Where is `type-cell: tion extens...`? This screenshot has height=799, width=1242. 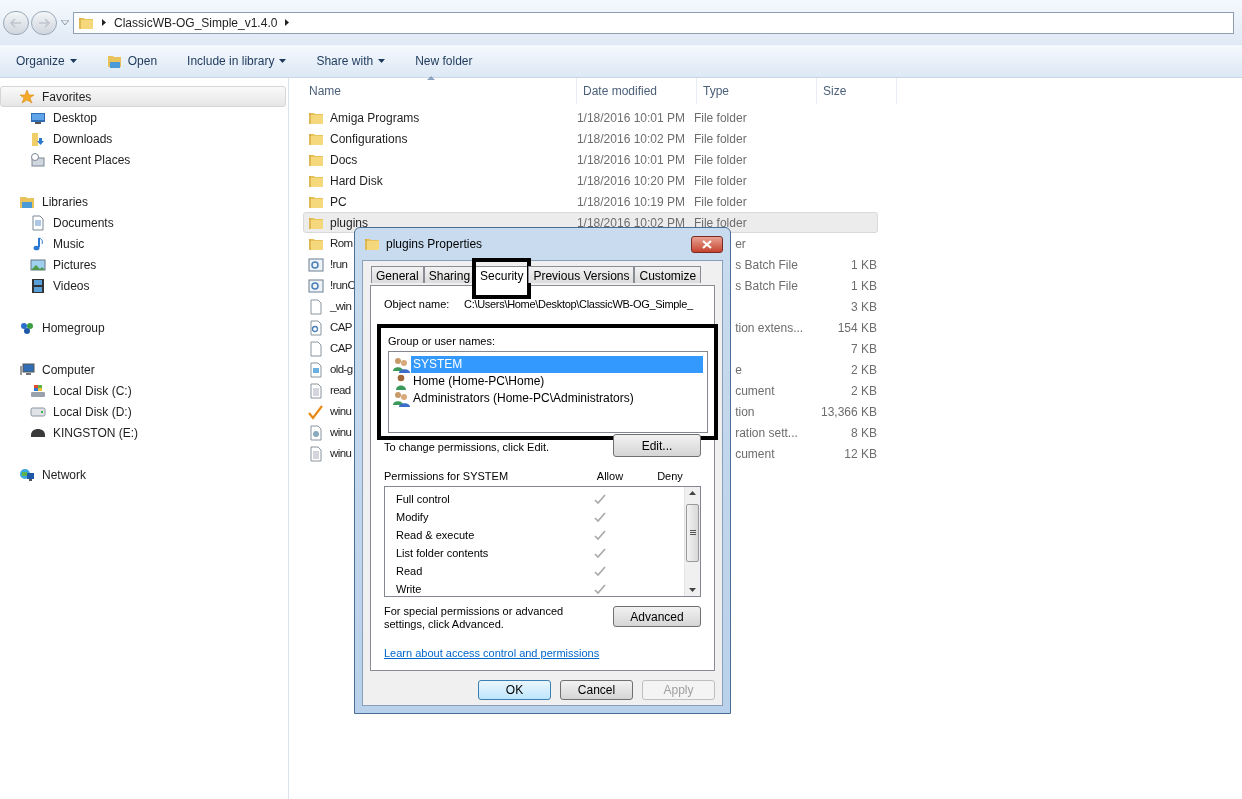
type-cell: tion extens... is located at coordinates (769, 327).